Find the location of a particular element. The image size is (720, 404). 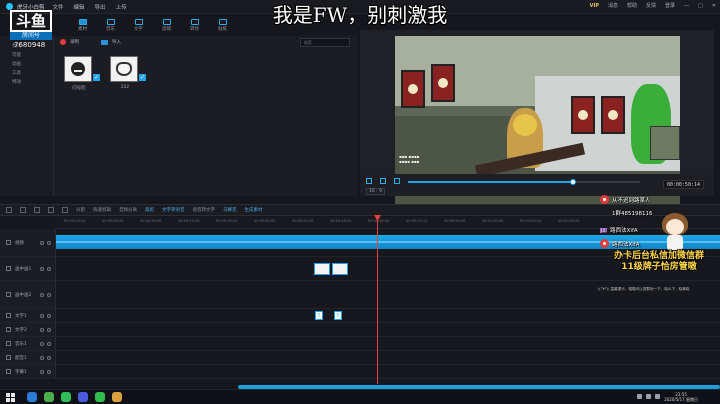

windows-start-icon is located at coordinates (10, 397).